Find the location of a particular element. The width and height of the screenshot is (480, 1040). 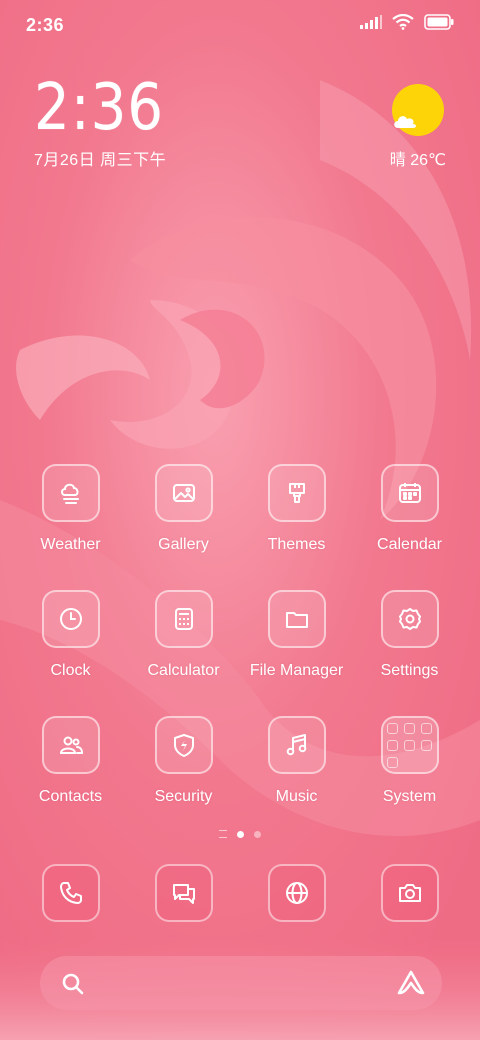

app-file-manager: File Manager is located at coordinates (296, 635).